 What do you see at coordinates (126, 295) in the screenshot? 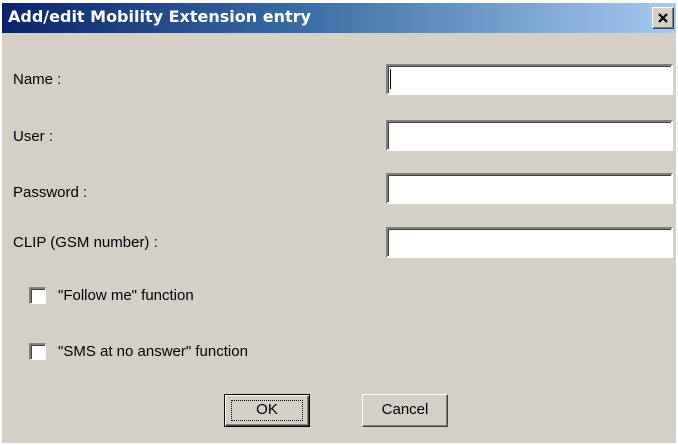
I see `follow-me-label: "Follow me" function` at bounding box center [126, 295].